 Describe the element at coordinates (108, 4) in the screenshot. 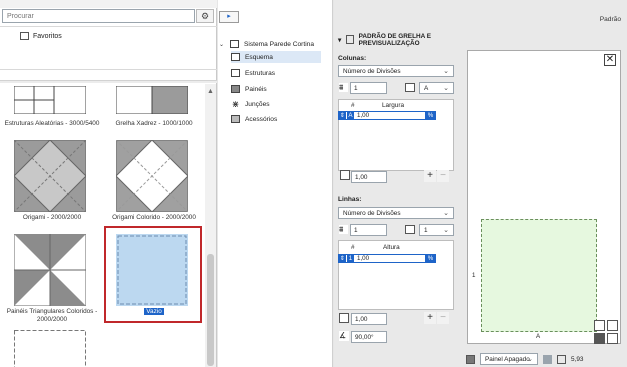

I see `top-strip` at that location.